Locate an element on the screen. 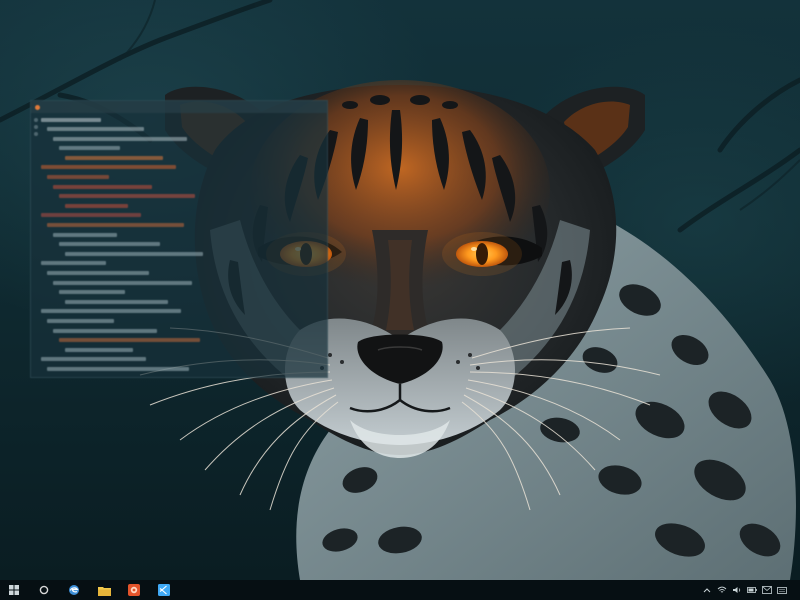 The height and width of the screenshot is (600, 800). code-editor-button is located at coordinates (164, 590).